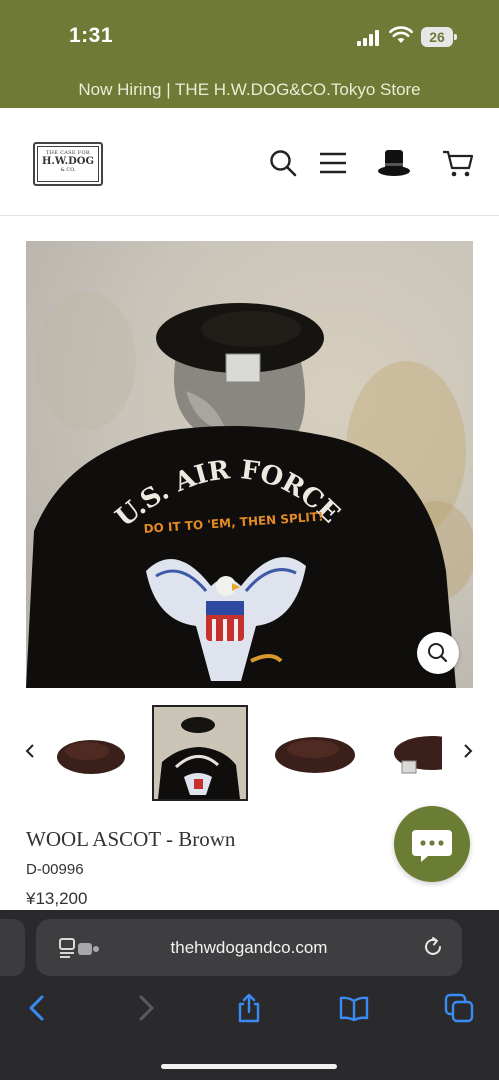 This screenshot has width=499, height=1080. I want to click on search-icon, so click(283, 163).